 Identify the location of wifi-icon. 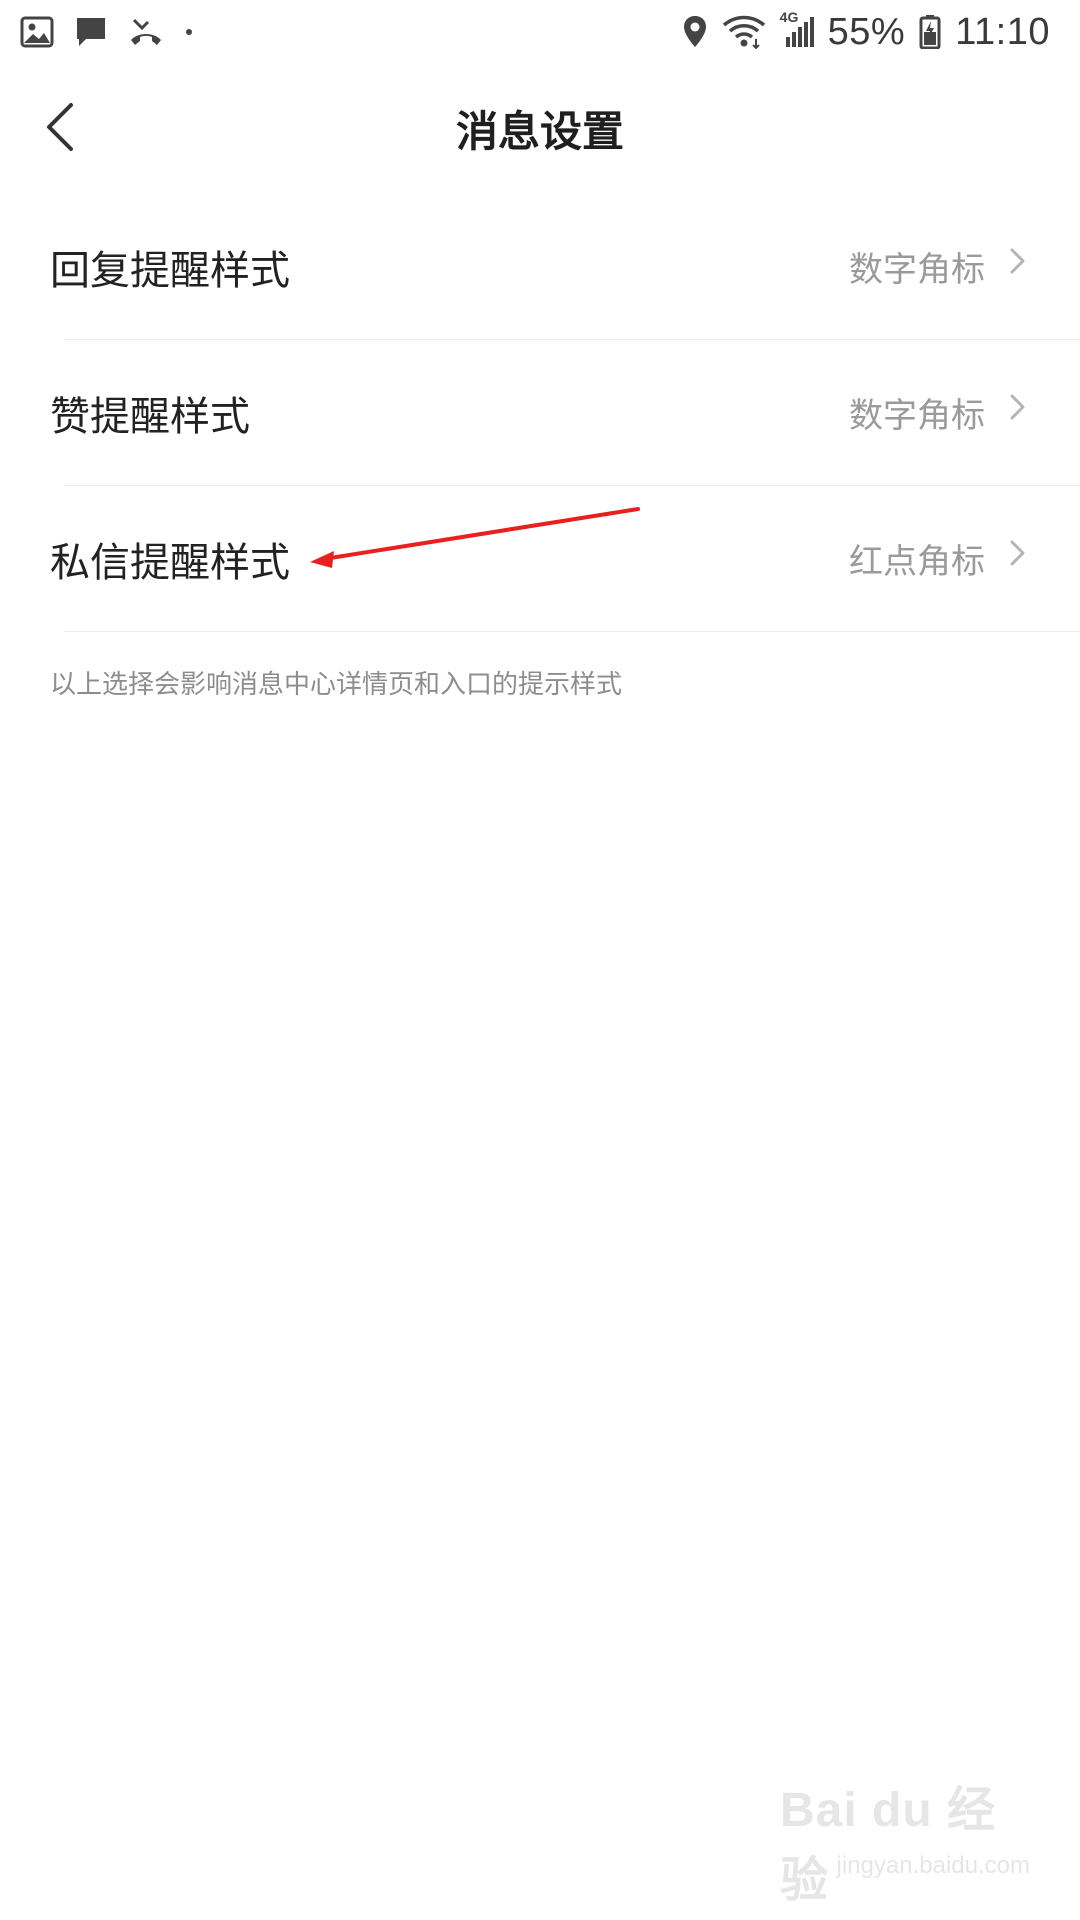
(744, 32).